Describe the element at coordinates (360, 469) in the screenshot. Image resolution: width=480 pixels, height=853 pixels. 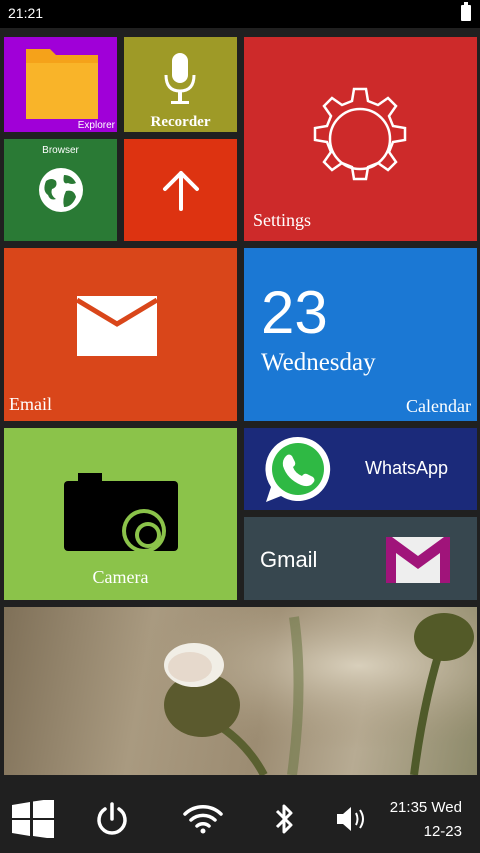
I see `tile-whatsapp: WhatsApp` at that location.